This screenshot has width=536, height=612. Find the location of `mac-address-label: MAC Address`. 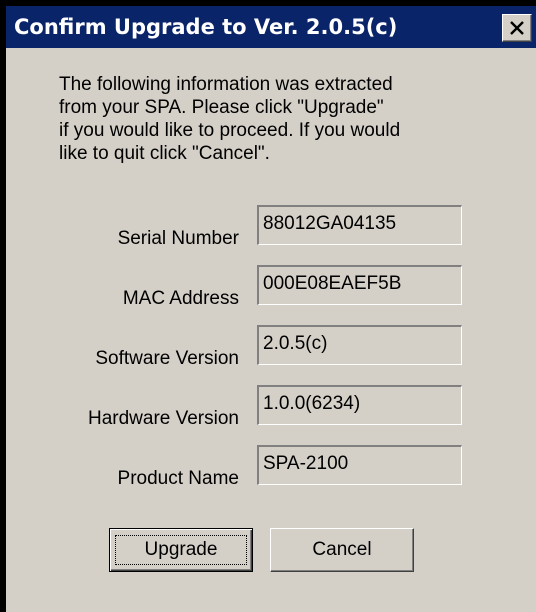

mac-address-label: MAC Address is located at coordinates (180, 298).